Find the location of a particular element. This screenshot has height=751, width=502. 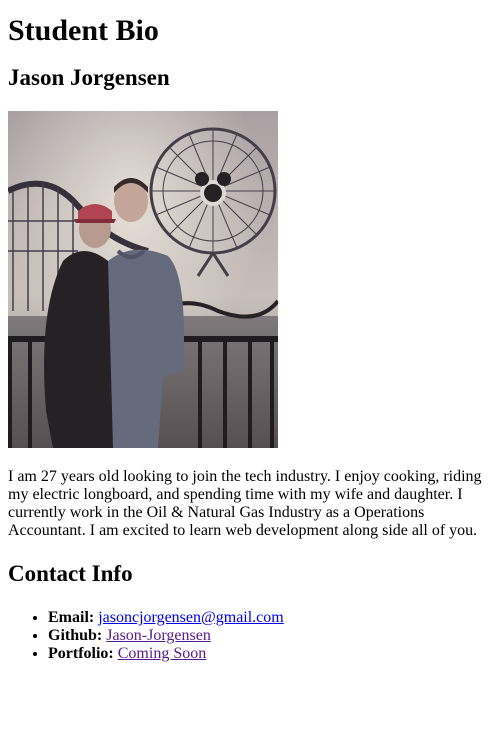

contact-item-github: Github: Jason-Jorgensen is located at coordinates (271, 636).